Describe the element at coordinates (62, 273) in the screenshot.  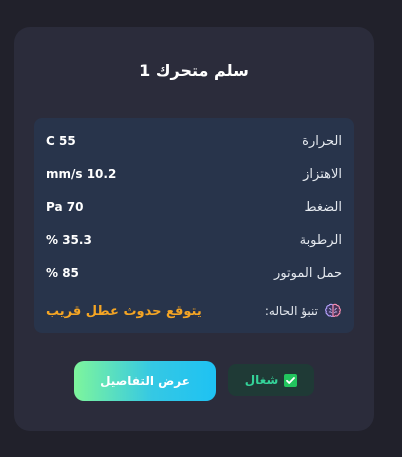
I see `metric-value: % 85` at that location.